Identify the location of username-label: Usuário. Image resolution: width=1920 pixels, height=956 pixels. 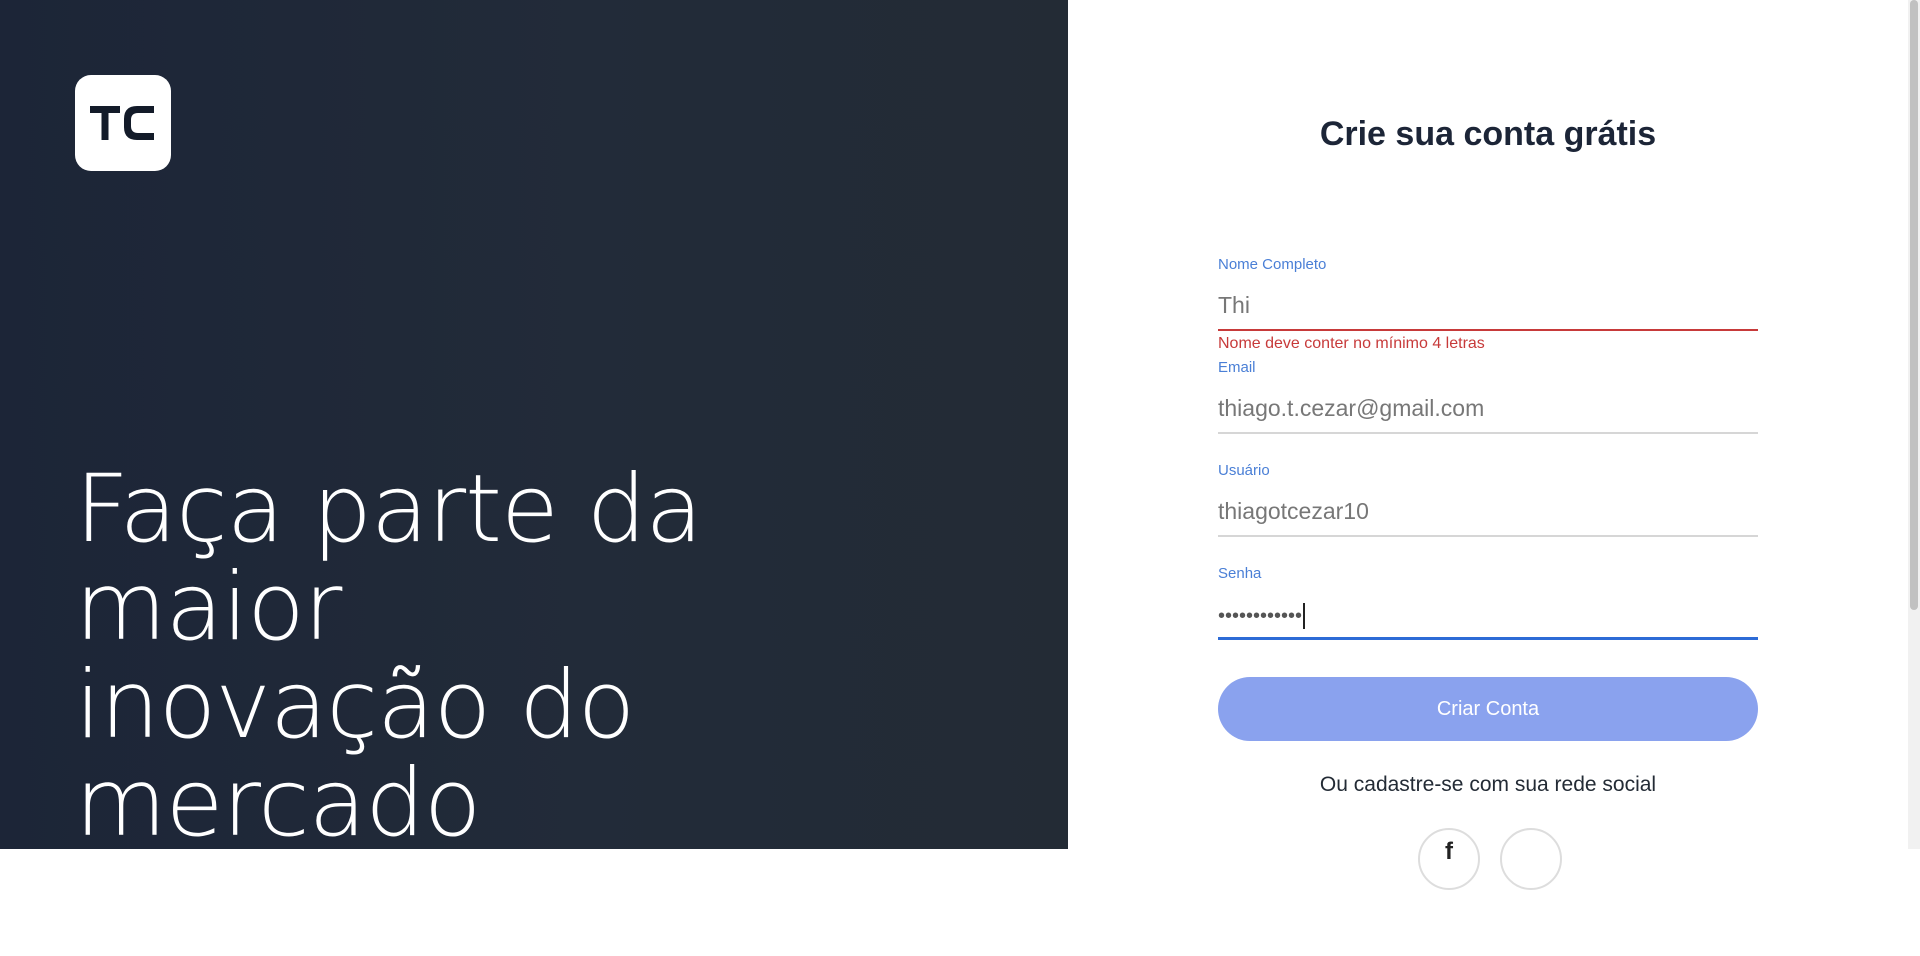
(1244, 470).